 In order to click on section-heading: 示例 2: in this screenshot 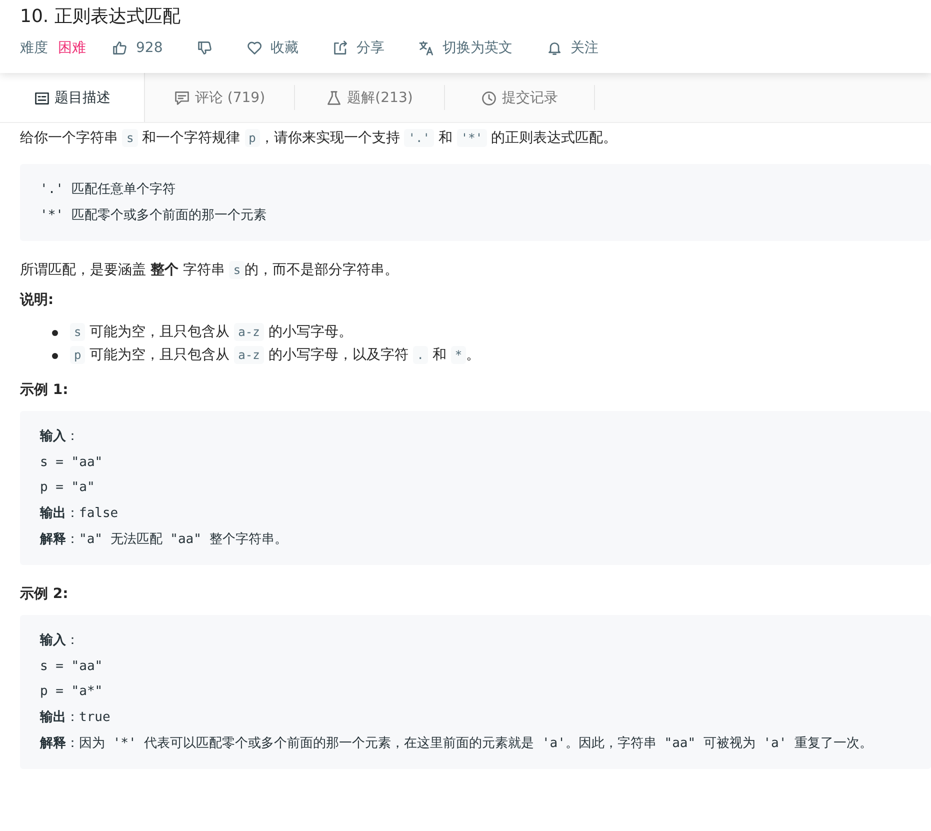, I will do `click(45, 594)`.